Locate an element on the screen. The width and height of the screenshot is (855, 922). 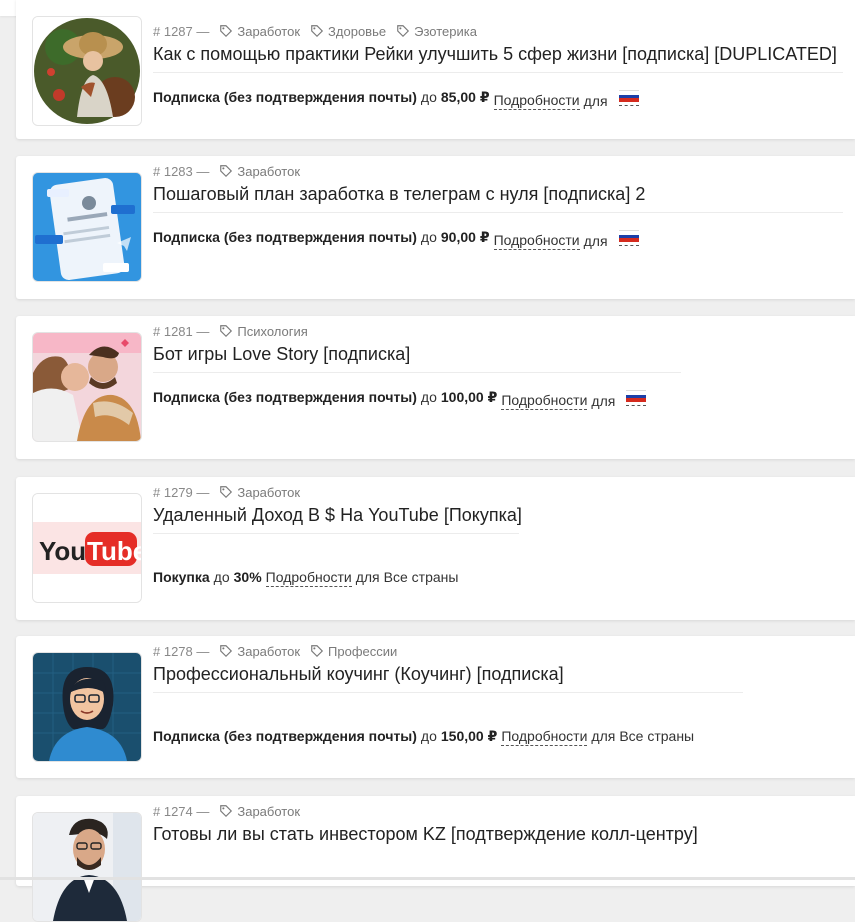
tag-label: Профессии is located at coordinates (363, 651).